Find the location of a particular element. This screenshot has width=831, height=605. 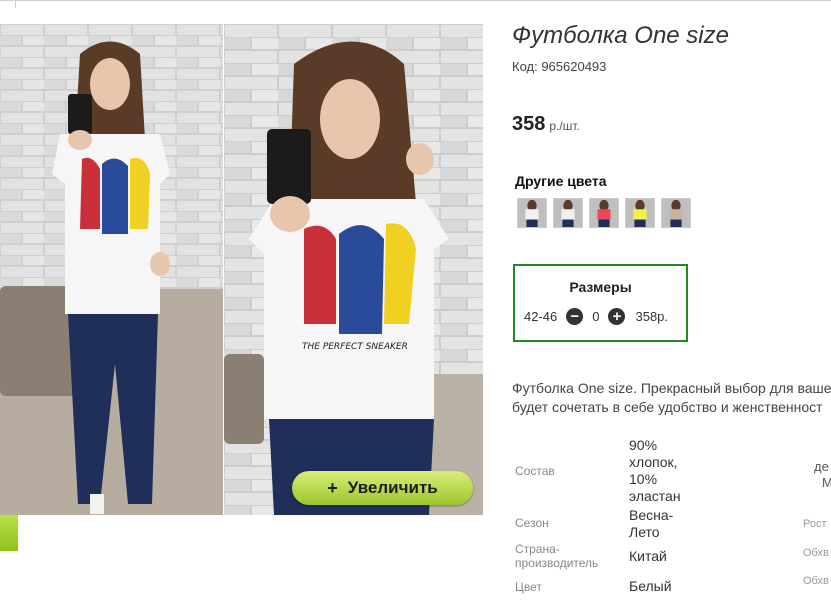

price-value: 358 is located at coordinates (529, 124).